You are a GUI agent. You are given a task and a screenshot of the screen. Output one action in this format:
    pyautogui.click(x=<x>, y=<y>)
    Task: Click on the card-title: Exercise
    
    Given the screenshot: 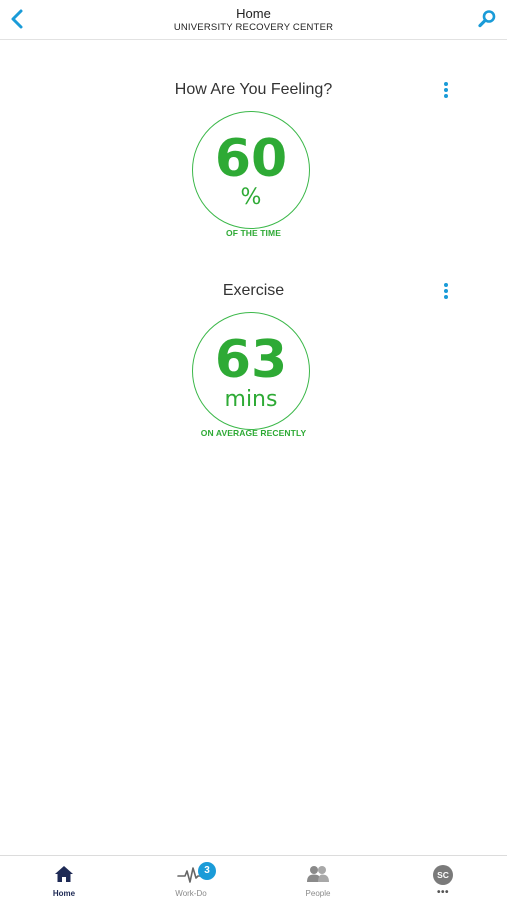 What is the action you would take?
    pyautogui.click(x=253, y=290)
    